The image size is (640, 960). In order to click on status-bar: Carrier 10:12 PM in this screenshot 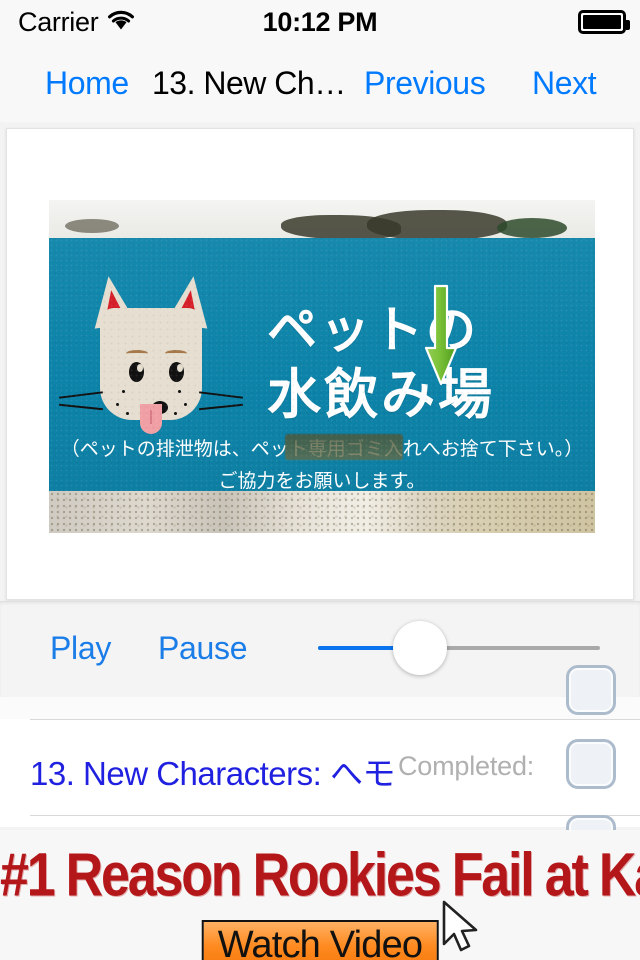, I will do `click(320, 22)`.